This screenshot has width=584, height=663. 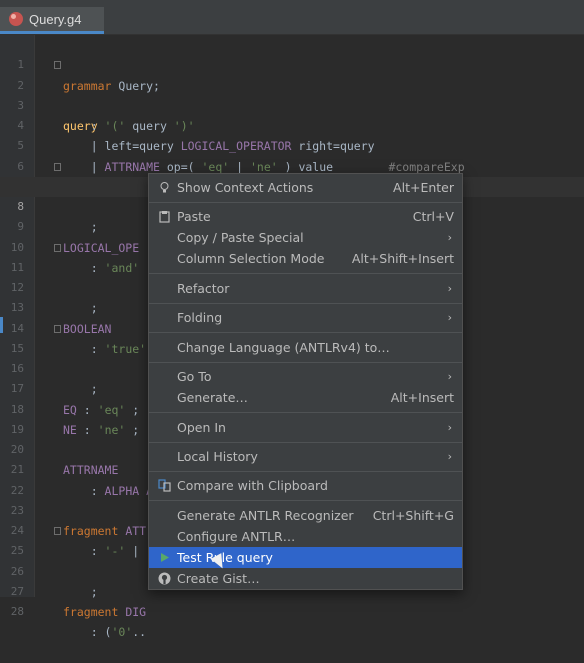 I want to click on menu-item-open-in: Open In ›, so click(x=305, y=427).